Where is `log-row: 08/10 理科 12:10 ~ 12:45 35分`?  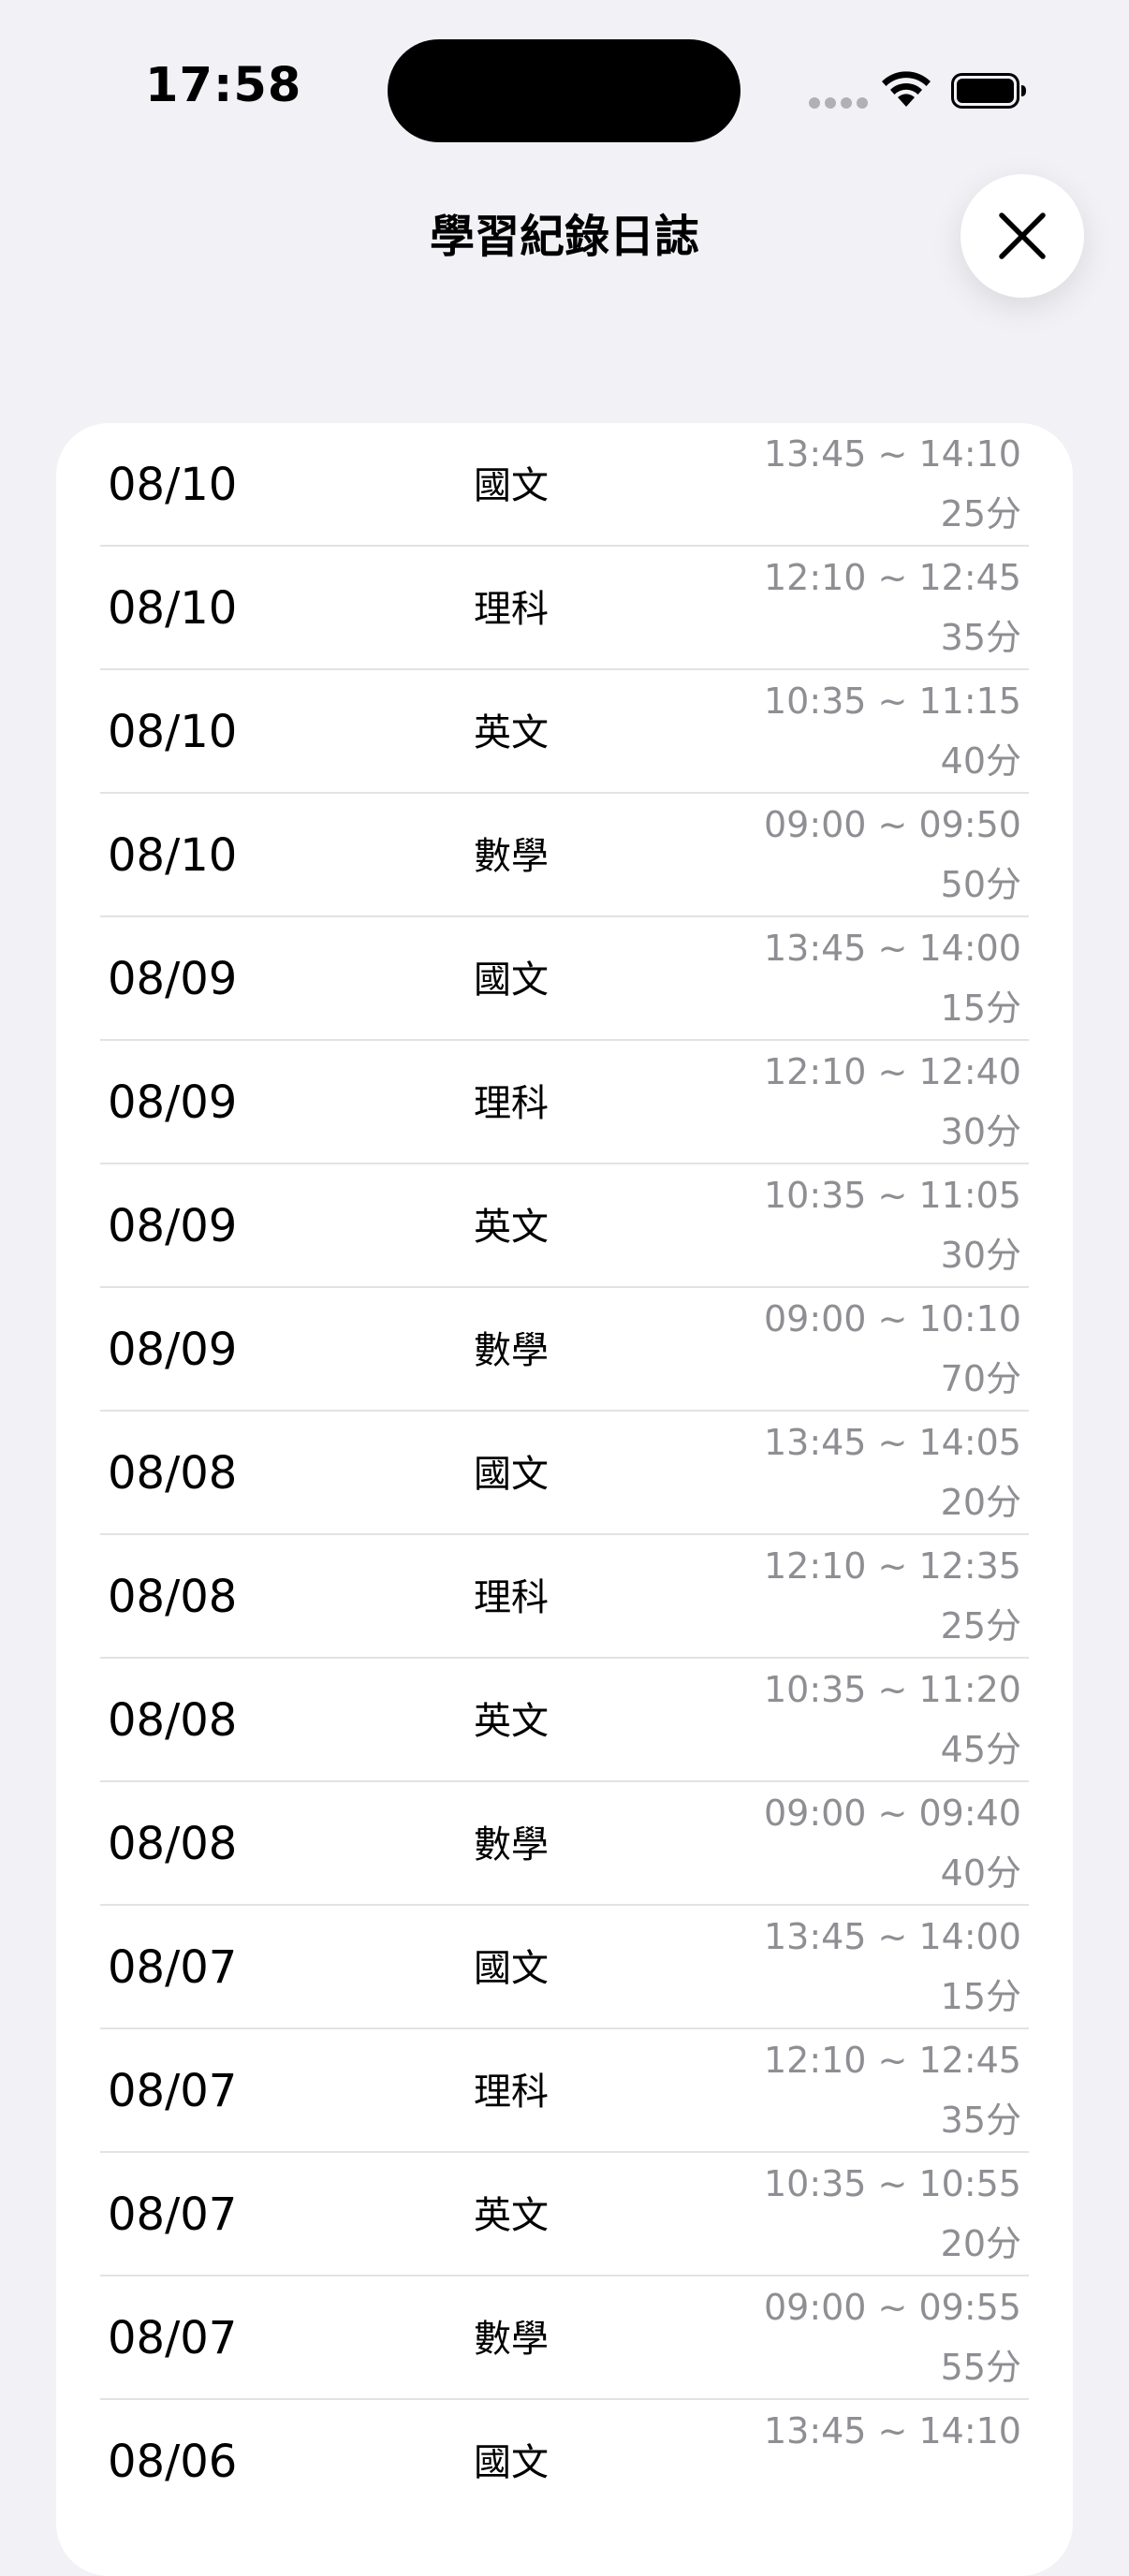
log-row: 08/10 理科 12:10 ~ 12:45 35分 is located at coordinates (564, 608).